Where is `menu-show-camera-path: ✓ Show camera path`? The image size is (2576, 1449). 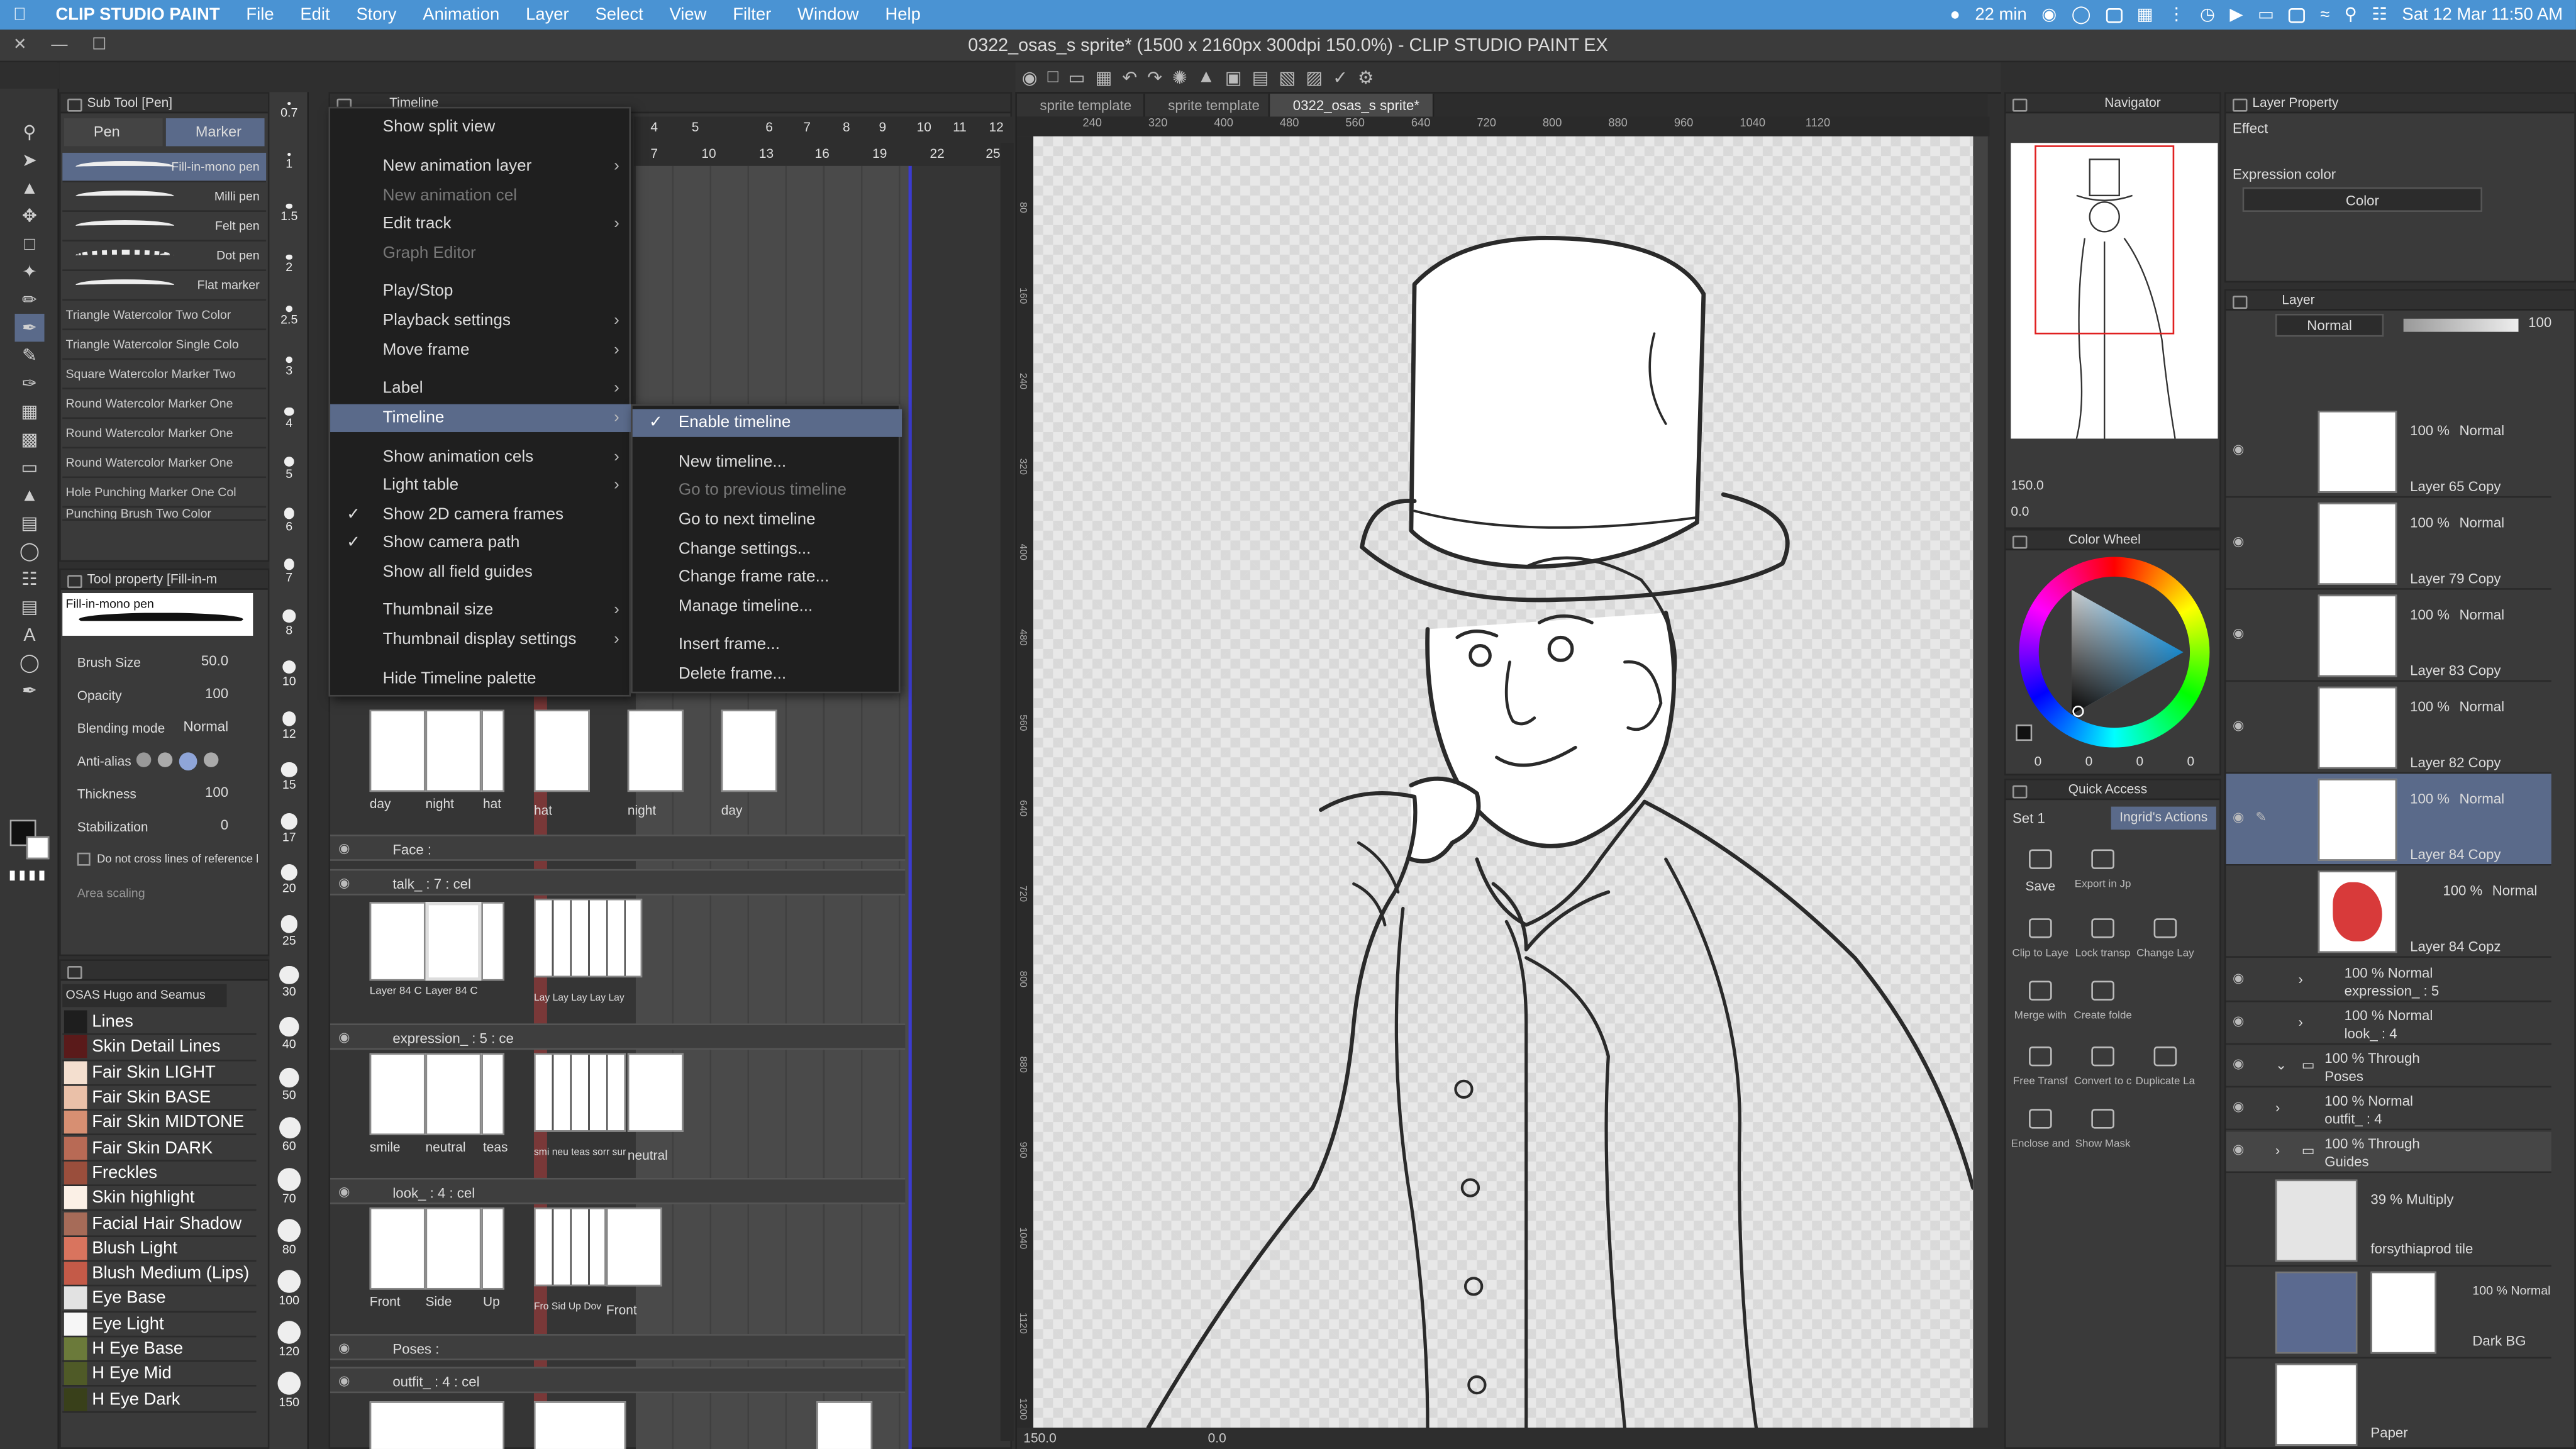 menu-show-camera-path: ✓ Show camera path is located at coordinates (481, 543).